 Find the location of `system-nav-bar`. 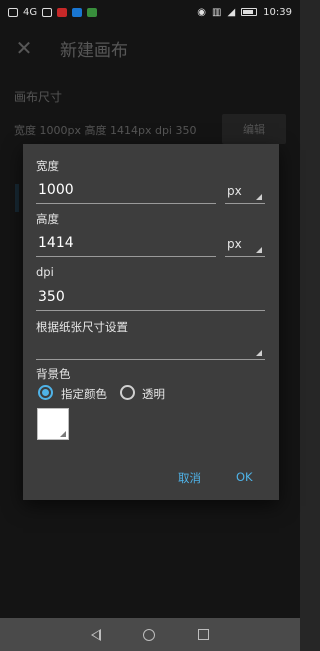

system-nav-bar is located at coordinates (150, 634).